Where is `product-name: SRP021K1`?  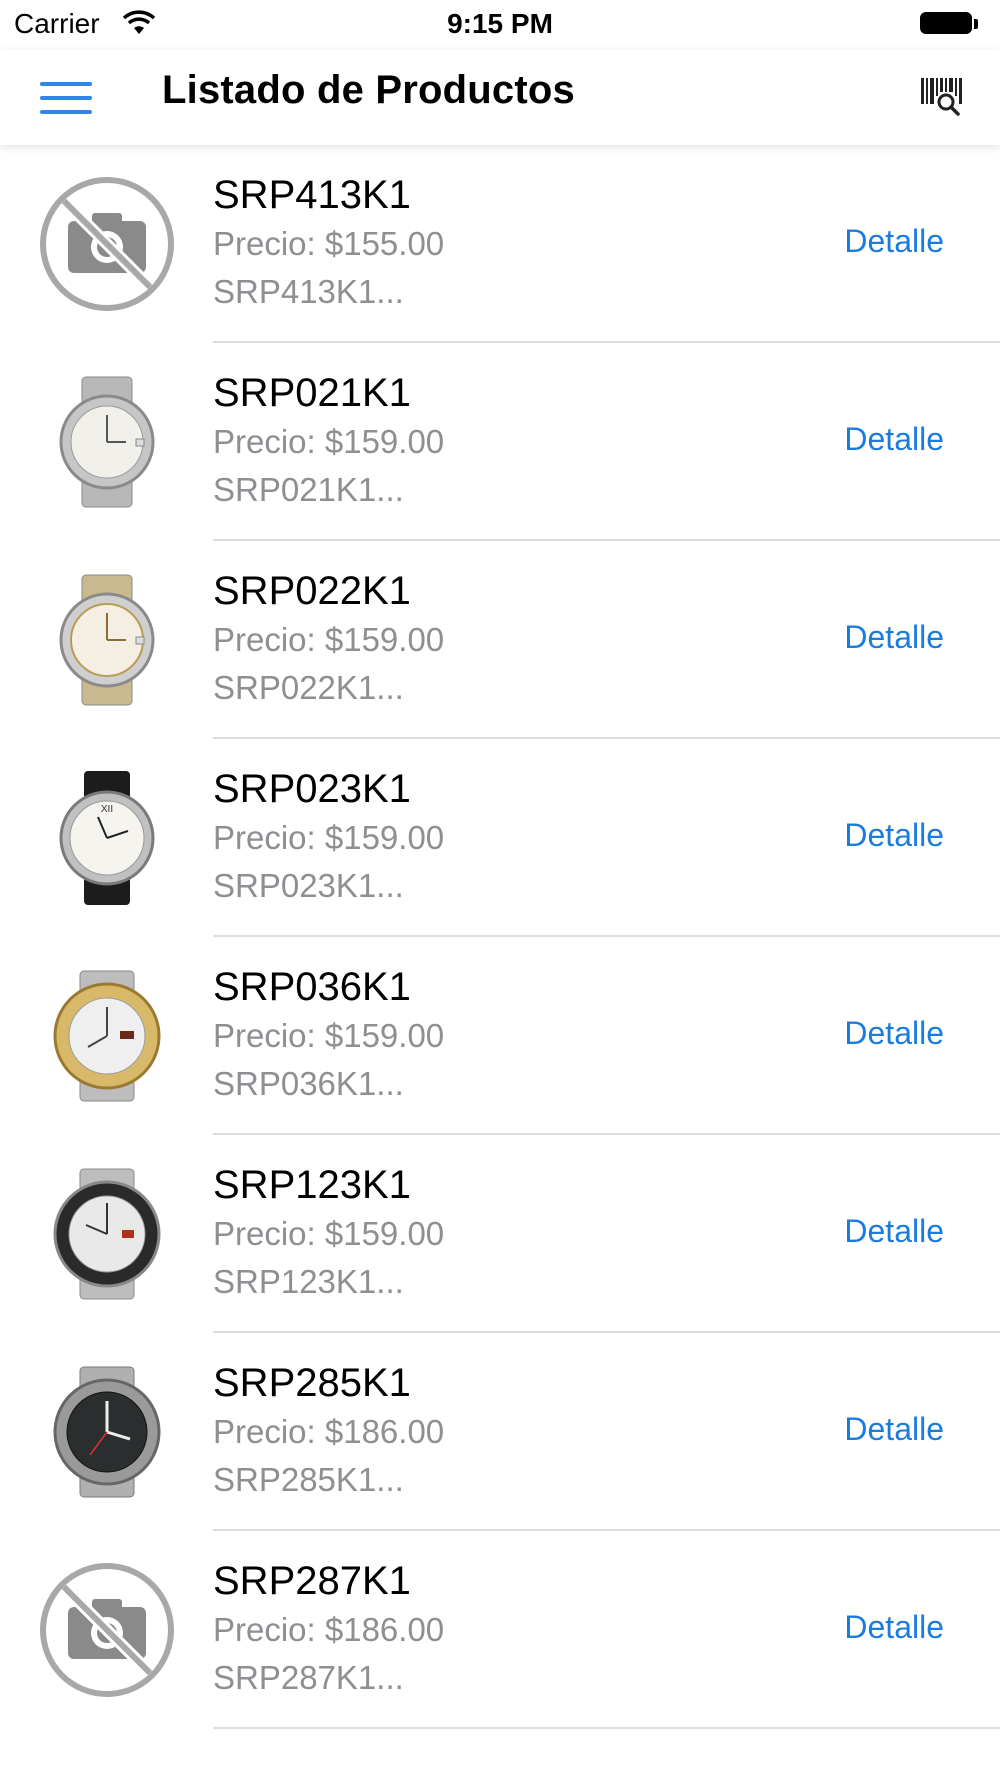 product-name: SRP021K1 is located at coordinates (312, 393).